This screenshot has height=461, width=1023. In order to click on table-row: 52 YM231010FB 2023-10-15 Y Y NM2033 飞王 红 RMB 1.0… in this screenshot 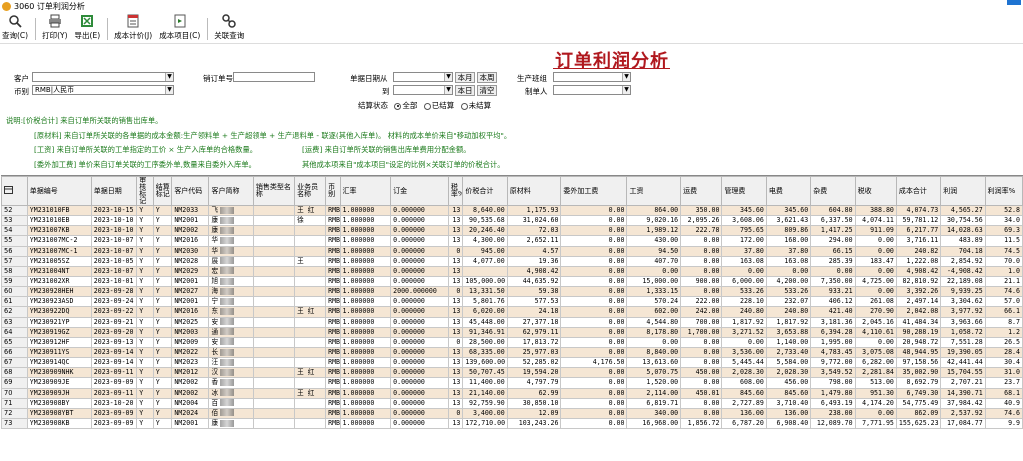, I will do `click(512, 210)`.